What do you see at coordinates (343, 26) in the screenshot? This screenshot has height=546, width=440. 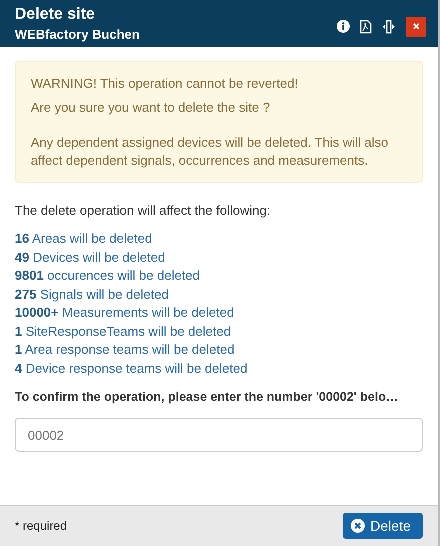 I see `info-icon` at bounding box center [343, 26].